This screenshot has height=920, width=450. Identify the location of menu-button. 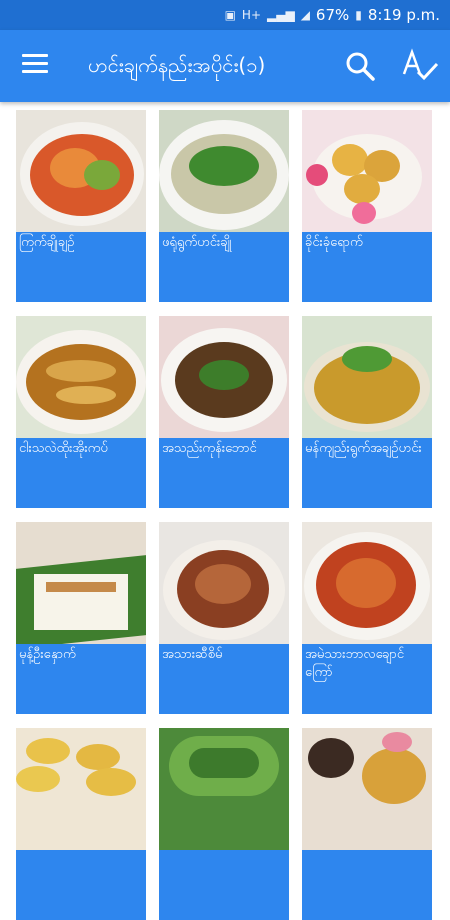
(35, 65).